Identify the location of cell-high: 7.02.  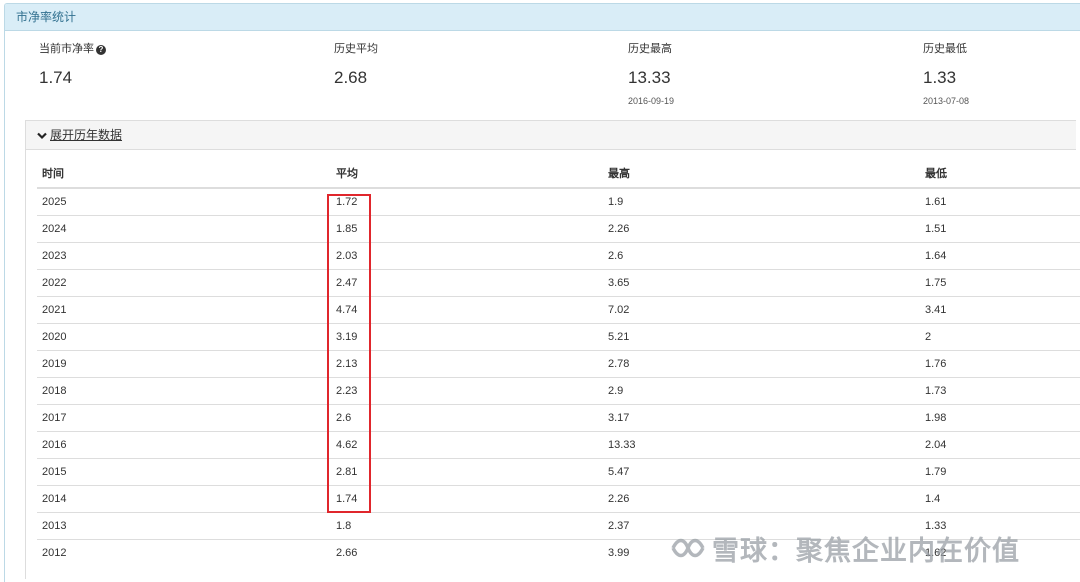
(761, 309).